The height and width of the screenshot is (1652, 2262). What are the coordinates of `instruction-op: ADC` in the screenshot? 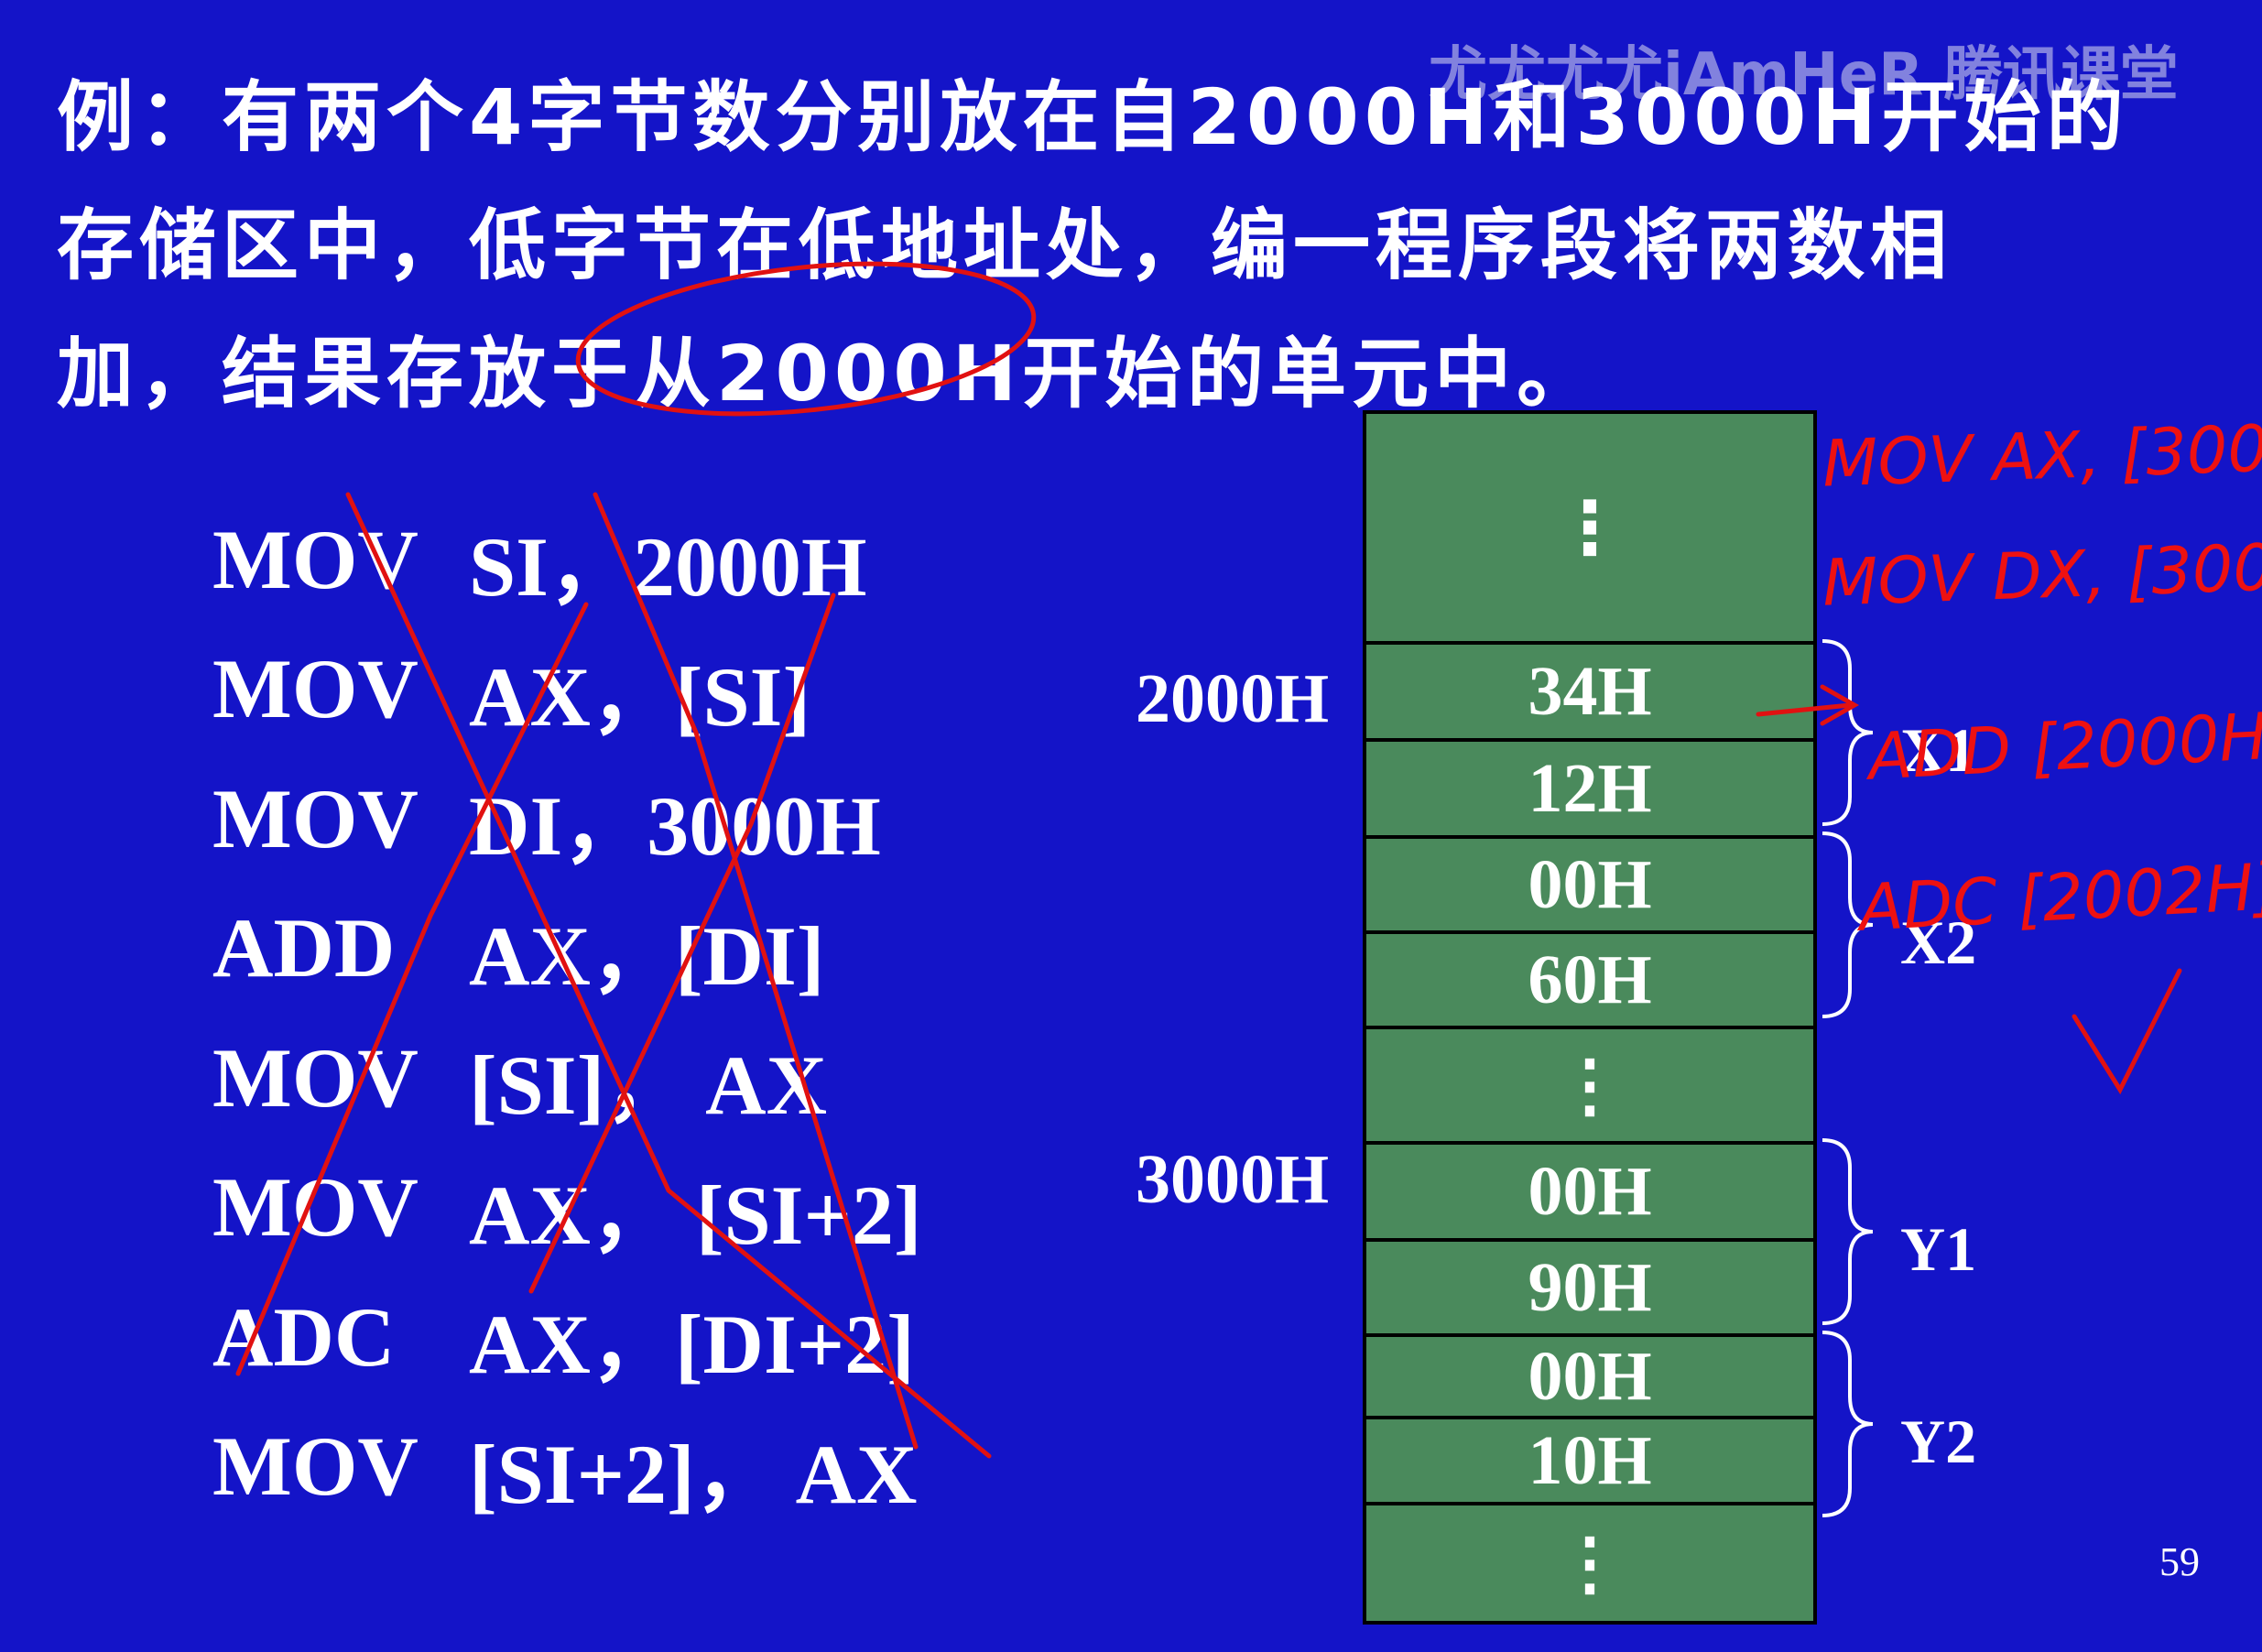 It's located at (304, 1337).